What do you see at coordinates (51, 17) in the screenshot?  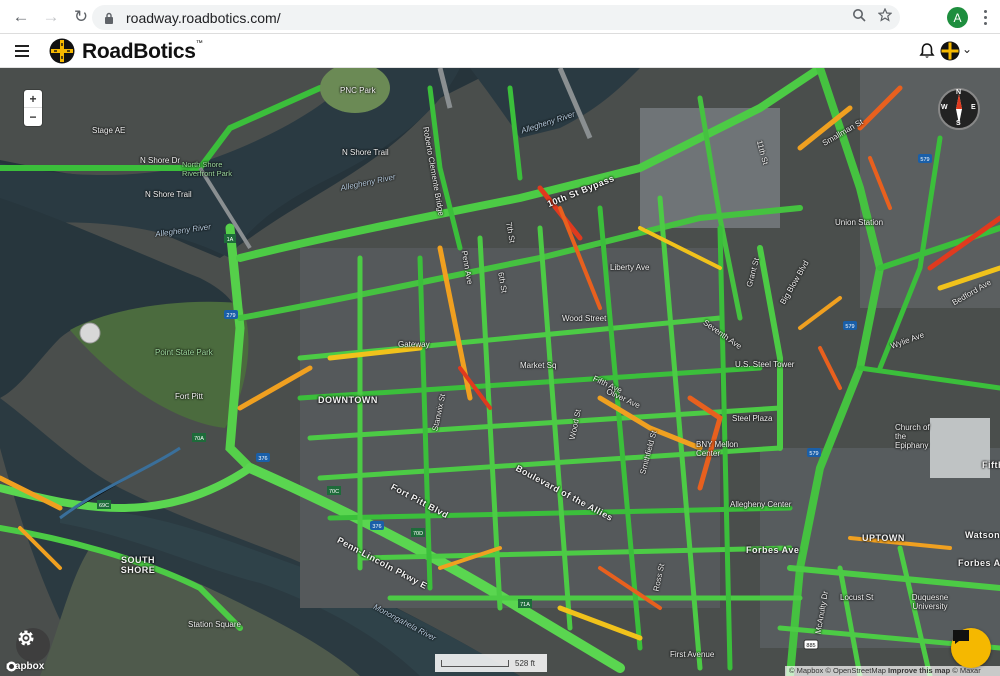 I see `forward-icon: →` at bounding box center [51, 17].